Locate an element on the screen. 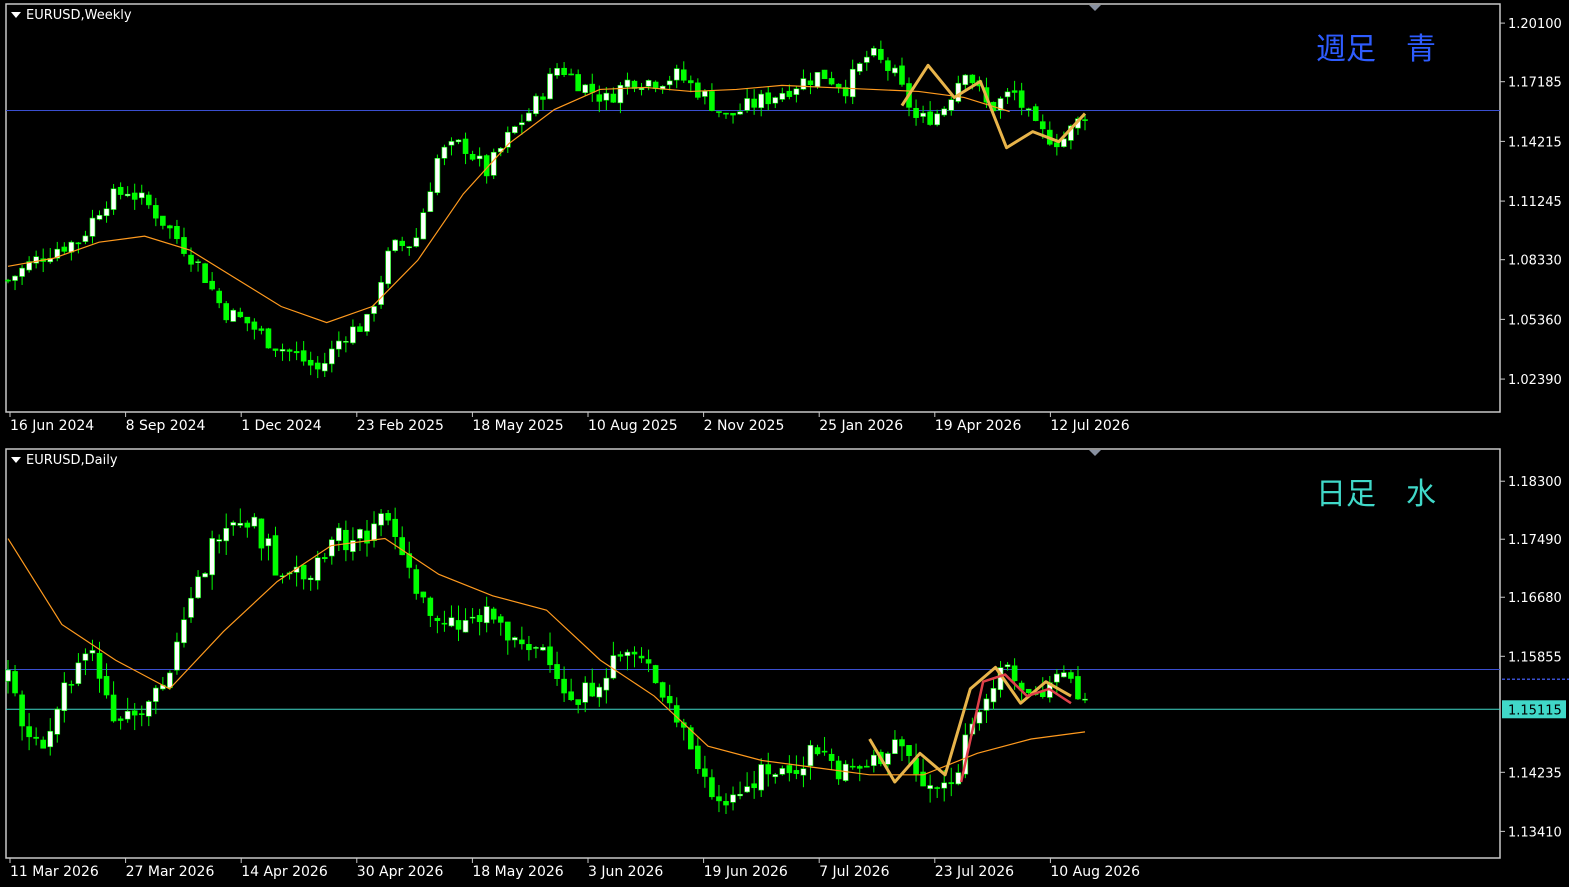 The width and height of the screenshot is (1569, 887). scroll-marker-icon is located at coordinates (1095, 453).